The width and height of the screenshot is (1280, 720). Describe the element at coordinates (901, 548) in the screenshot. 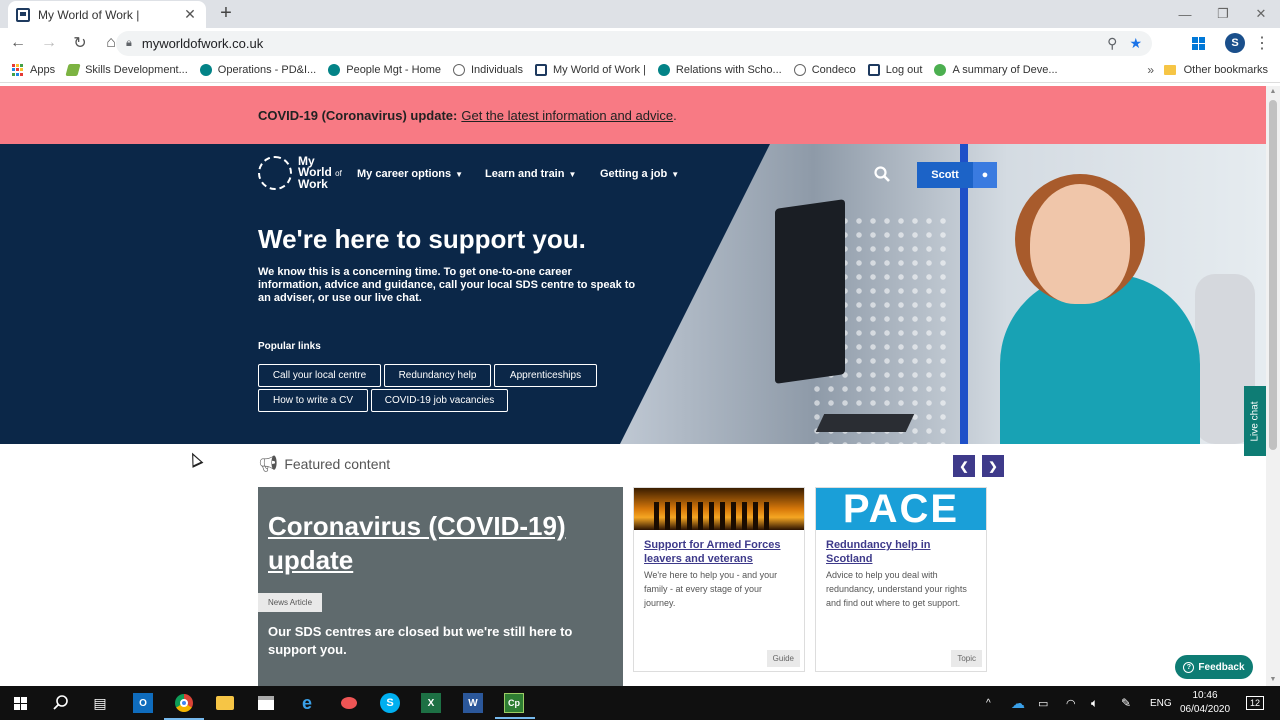

I see `card-title: Redundancy help in Scotland` at that location.